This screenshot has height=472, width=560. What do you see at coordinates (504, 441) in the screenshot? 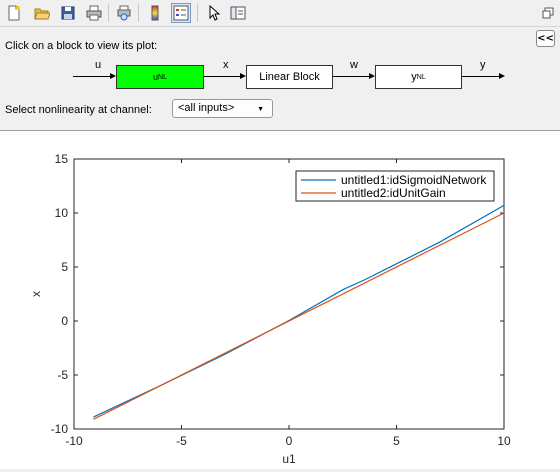
I see `x-tick-label: 10` at bounding box center [504, 441].